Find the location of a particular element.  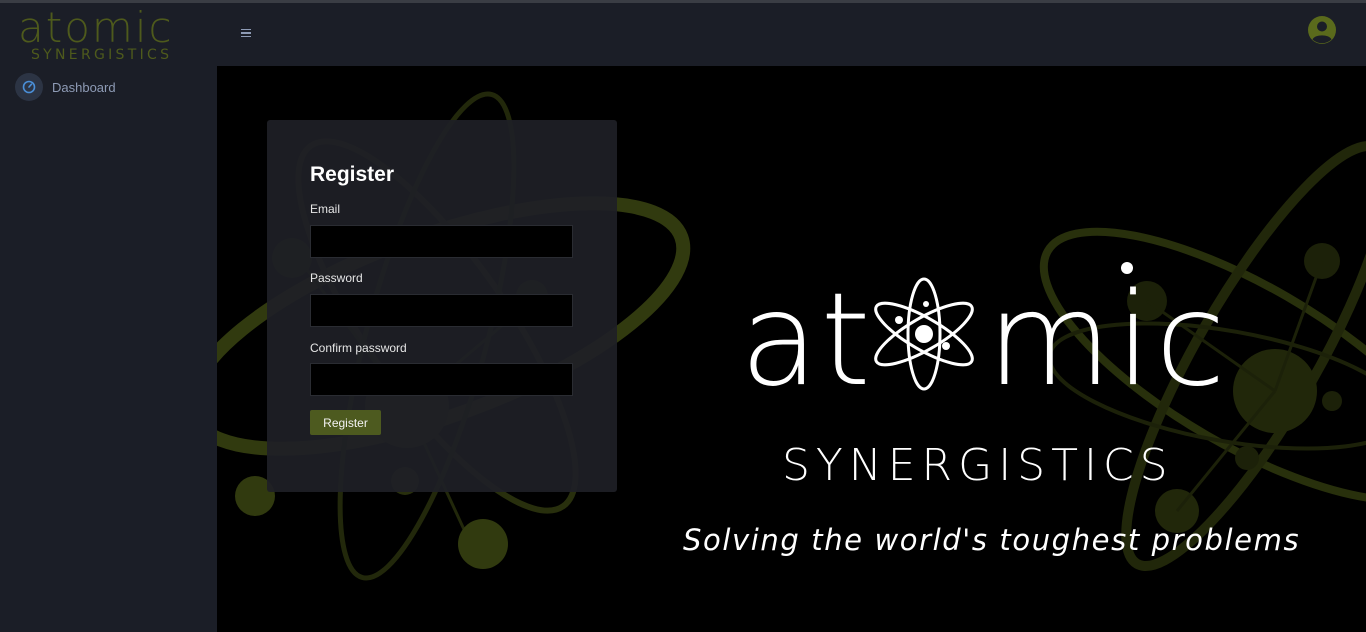

email-field is located at coordinates (441, 241).